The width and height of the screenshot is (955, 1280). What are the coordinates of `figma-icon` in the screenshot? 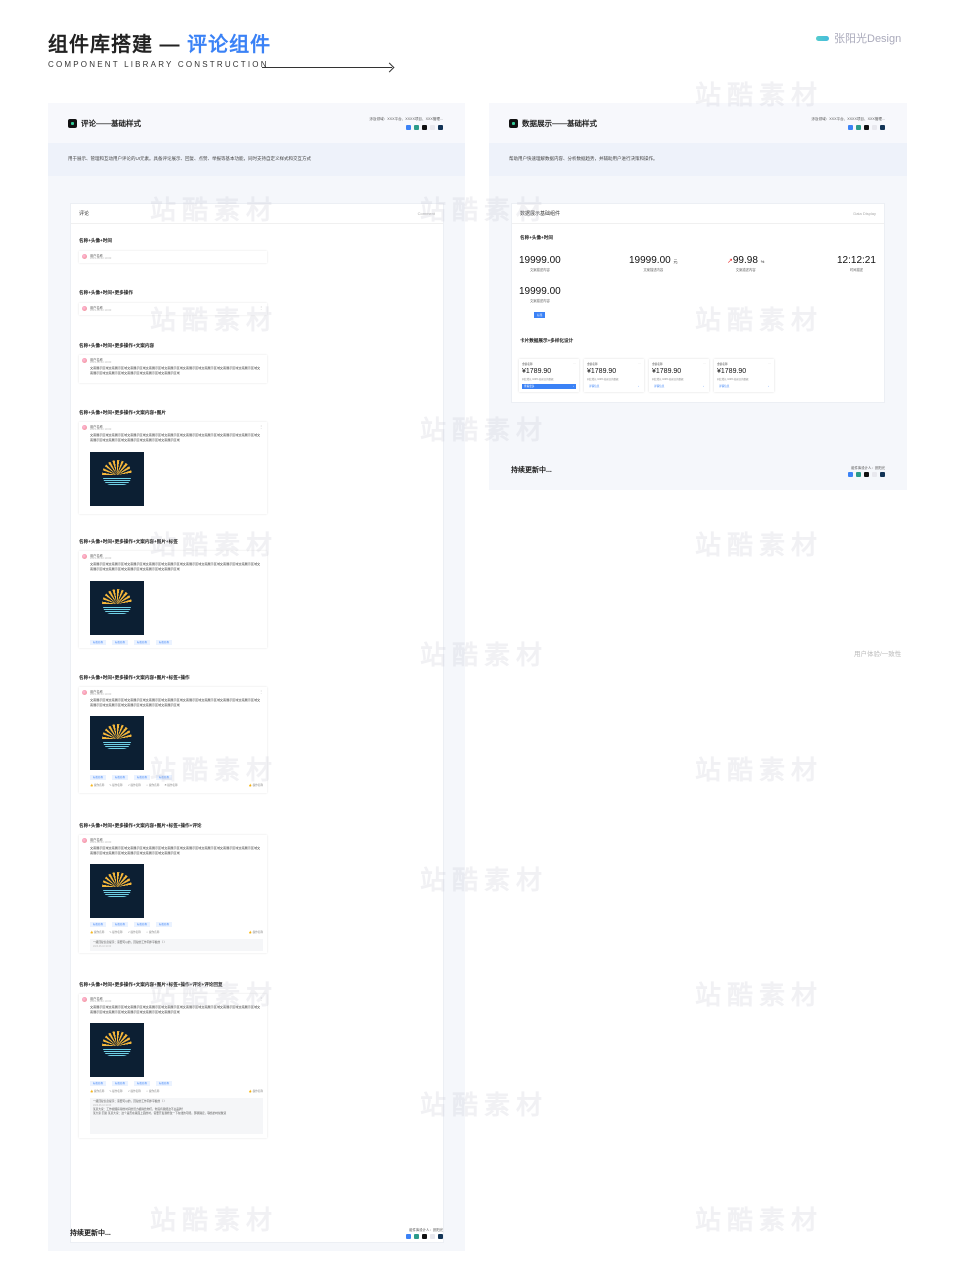 It's located at (866, 474).